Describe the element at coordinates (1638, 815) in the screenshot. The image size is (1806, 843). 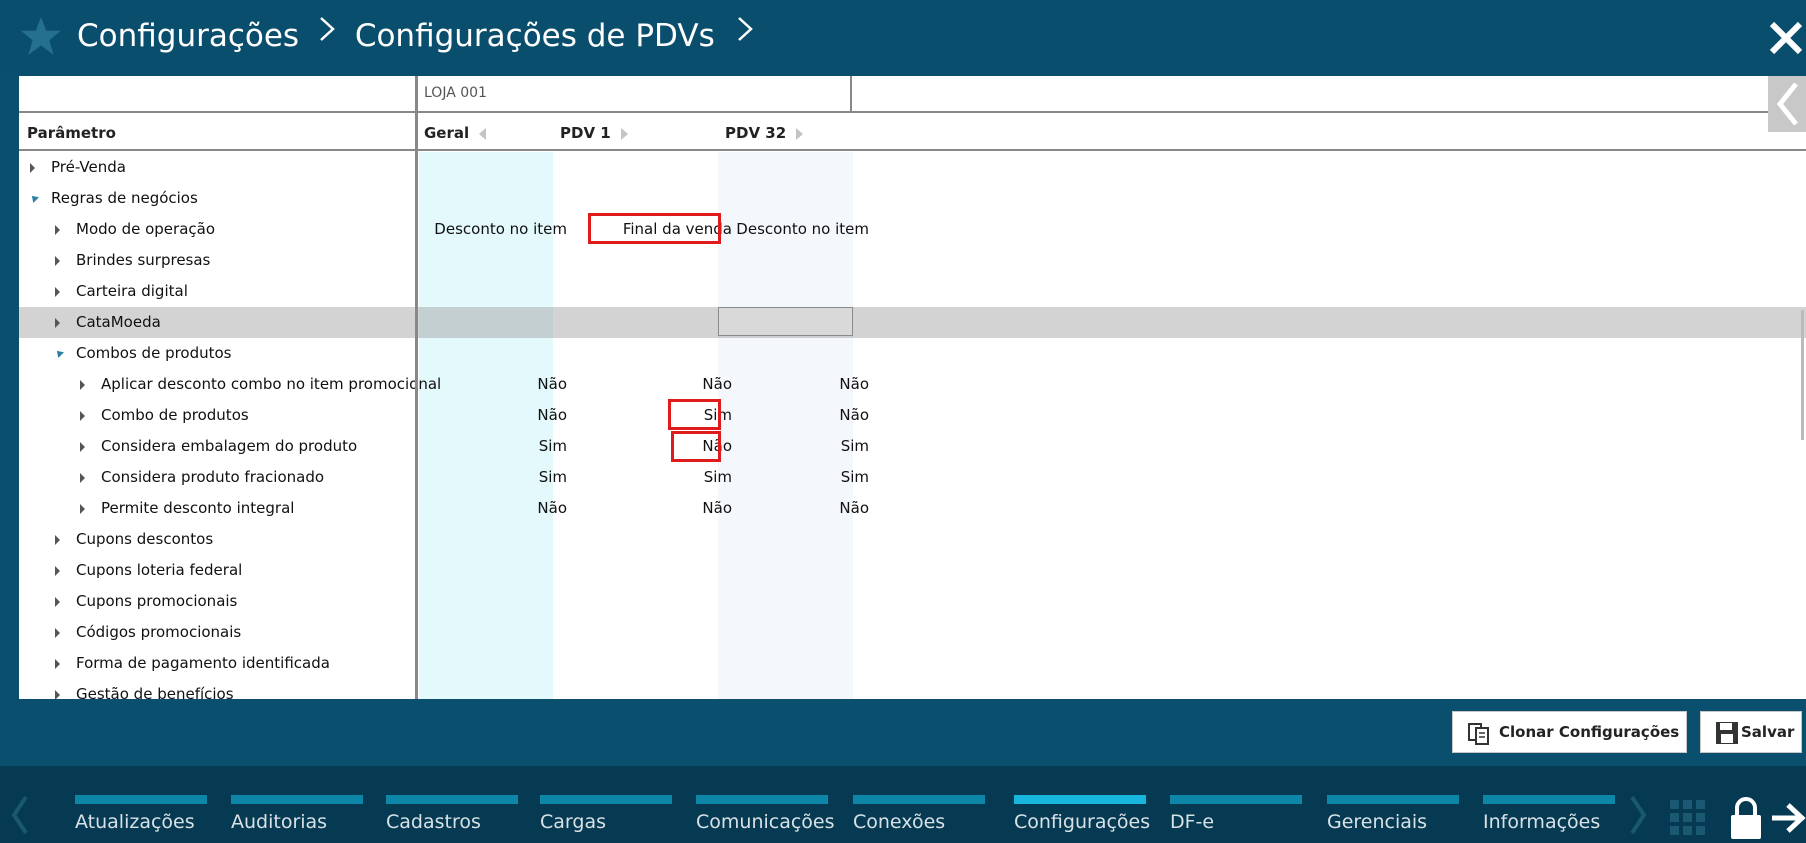
I see `nav-next-icon` at that location.